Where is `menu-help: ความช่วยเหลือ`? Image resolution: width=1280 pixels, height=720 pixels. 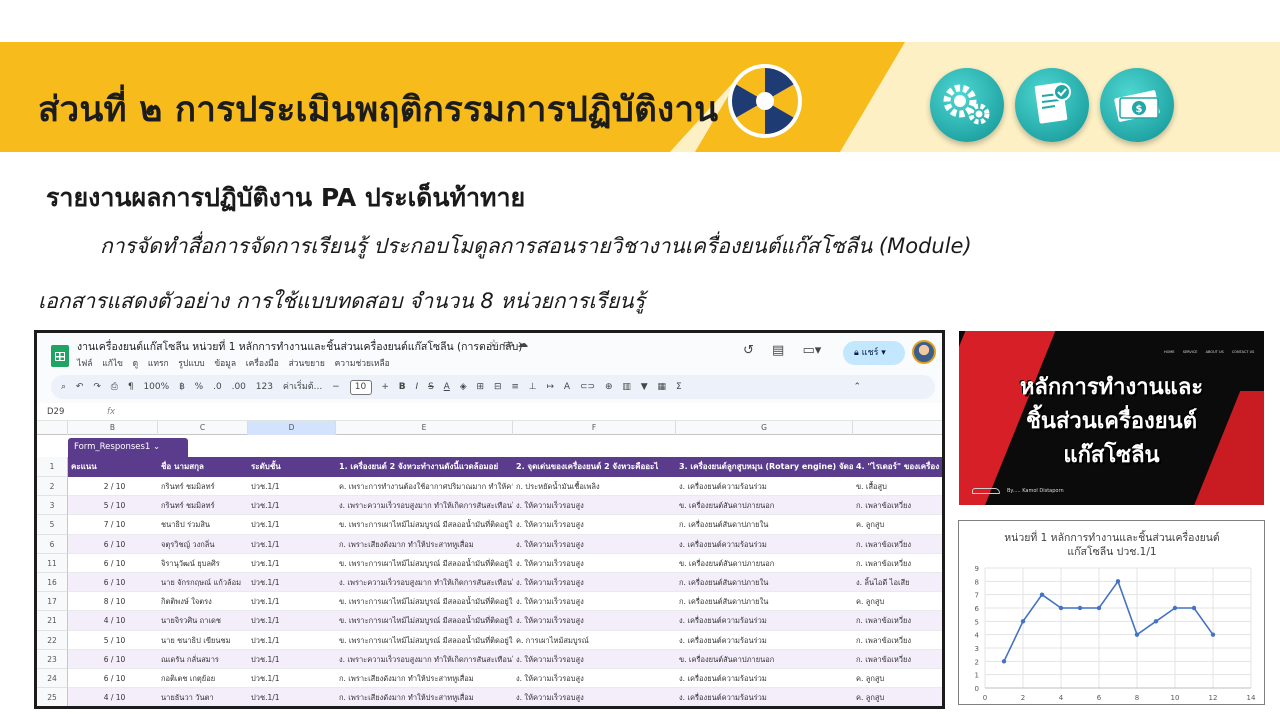 menu-help: ความช่วยเหลือ is located at coordinates (362, 364).